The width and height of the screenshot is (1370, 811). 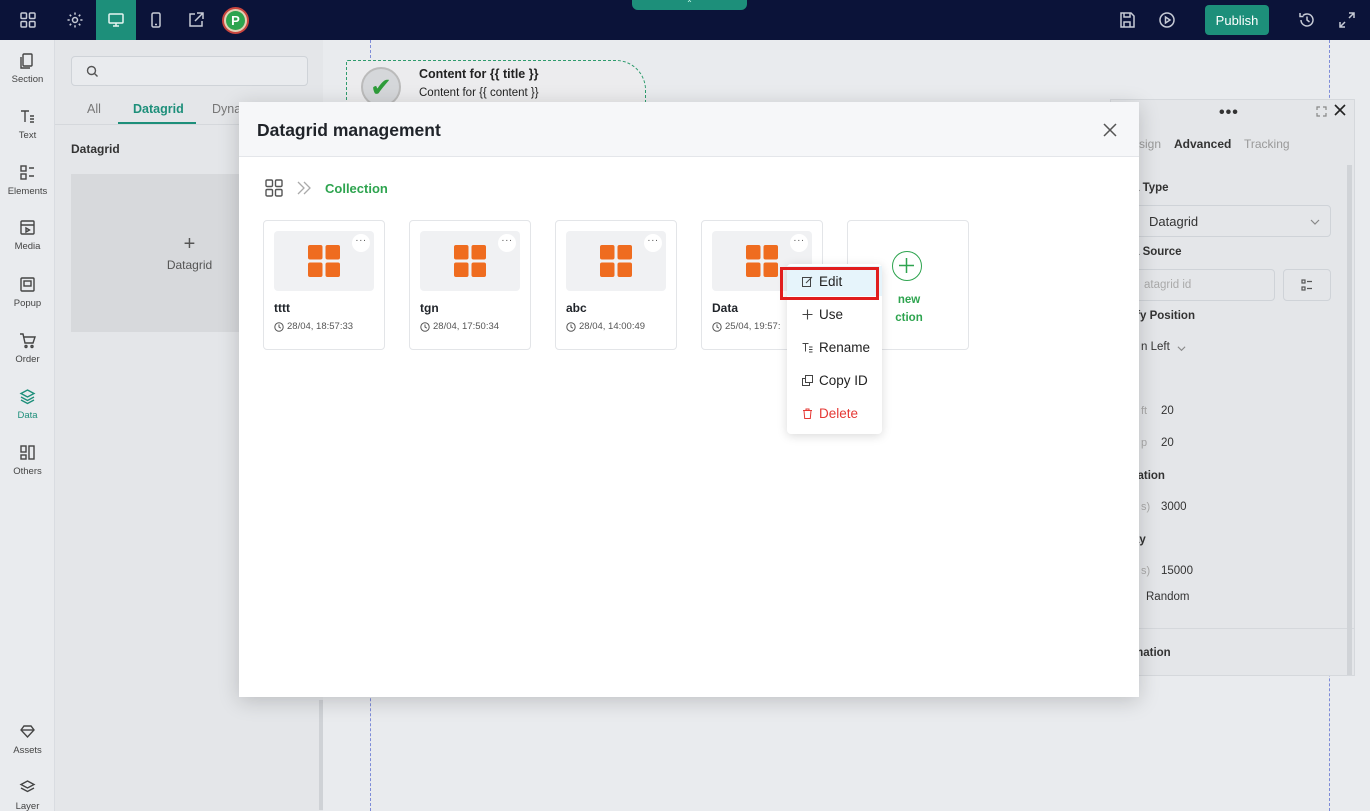 What do you see at coordinates (1167, 443) in the screenshot?
I see `top-value: 20` at bounding box center [1167, 443].